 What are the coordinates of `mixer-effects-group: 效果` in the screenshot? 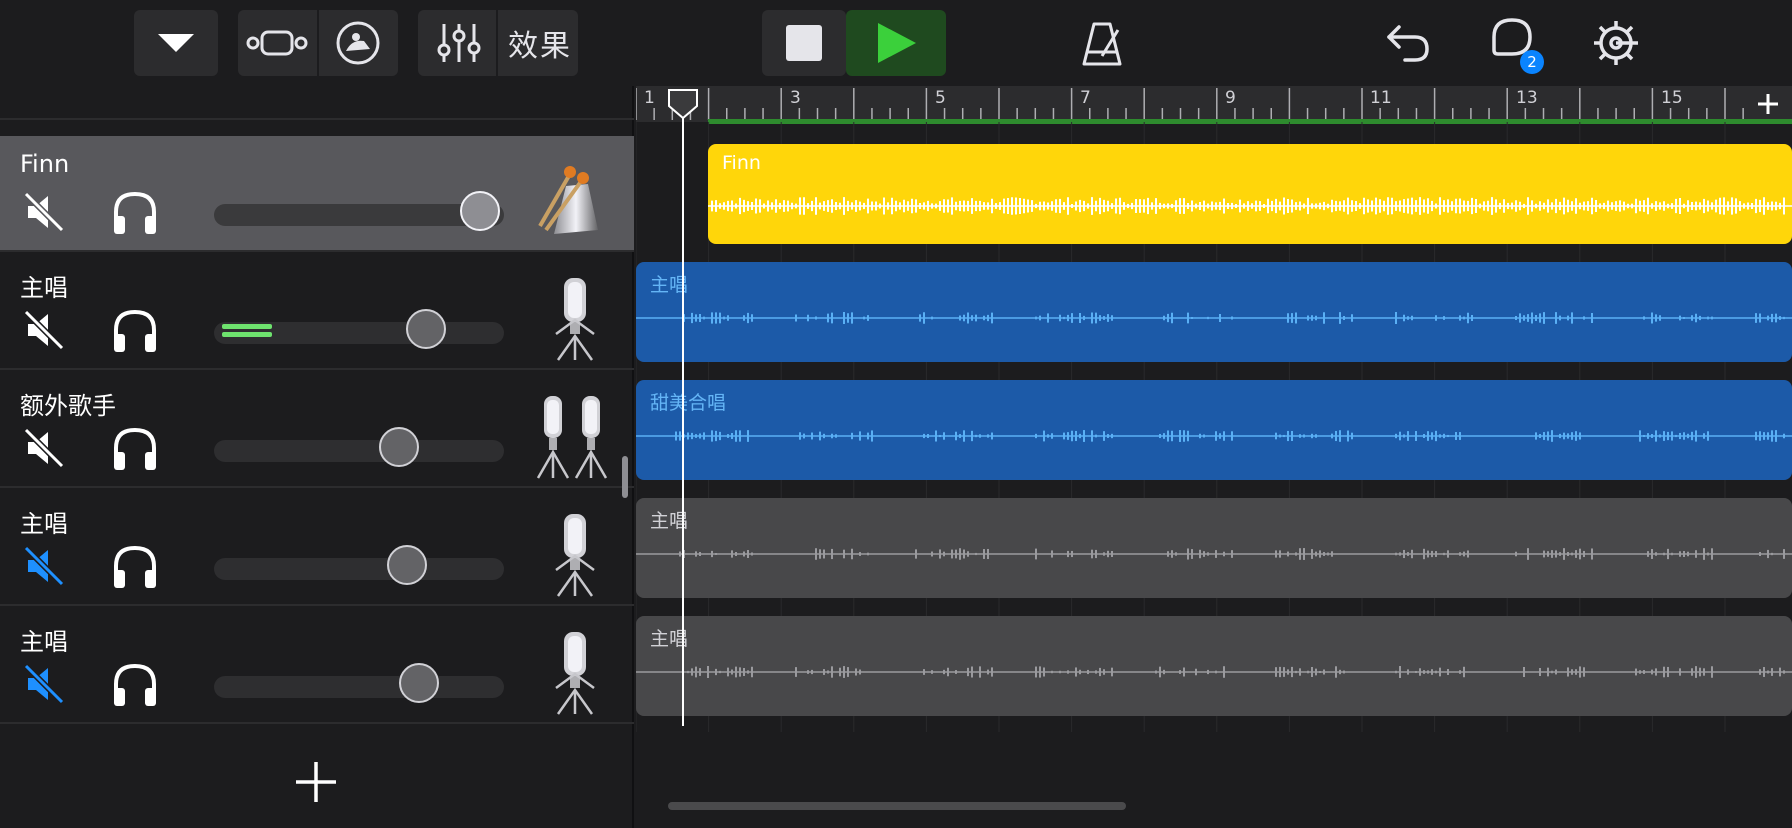 It's located at (498, 43).